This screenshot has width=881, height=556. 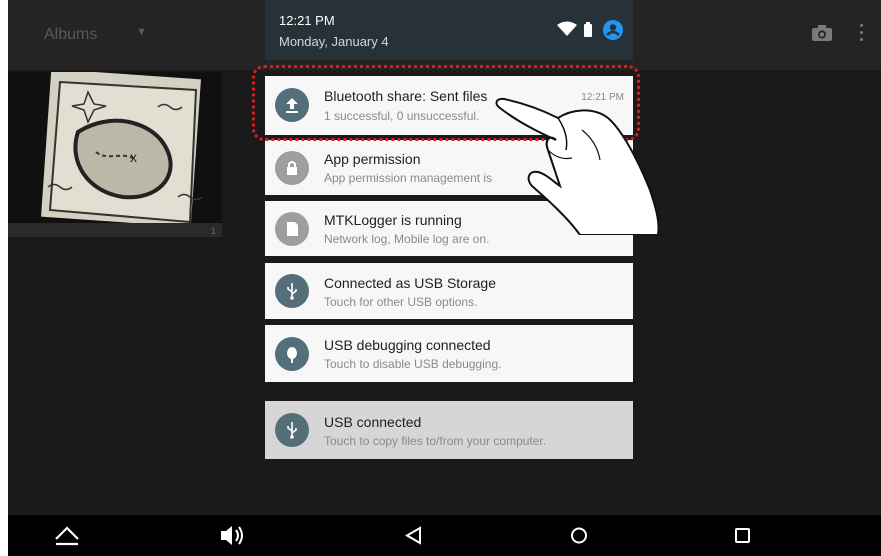 I want to click on notification-subtitle: Network log, Mobile log are on., so click(x=407, y=239).